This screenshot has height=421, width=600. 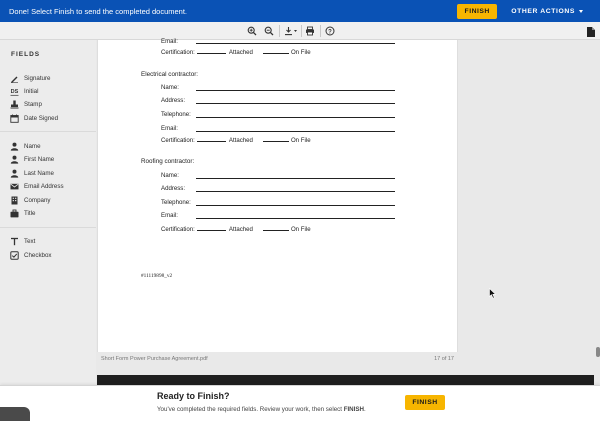 What do you see at coordinates (493, 292) in the screenshot?
I see `mouse-pointer-icon` at bounding box center [493, 292].